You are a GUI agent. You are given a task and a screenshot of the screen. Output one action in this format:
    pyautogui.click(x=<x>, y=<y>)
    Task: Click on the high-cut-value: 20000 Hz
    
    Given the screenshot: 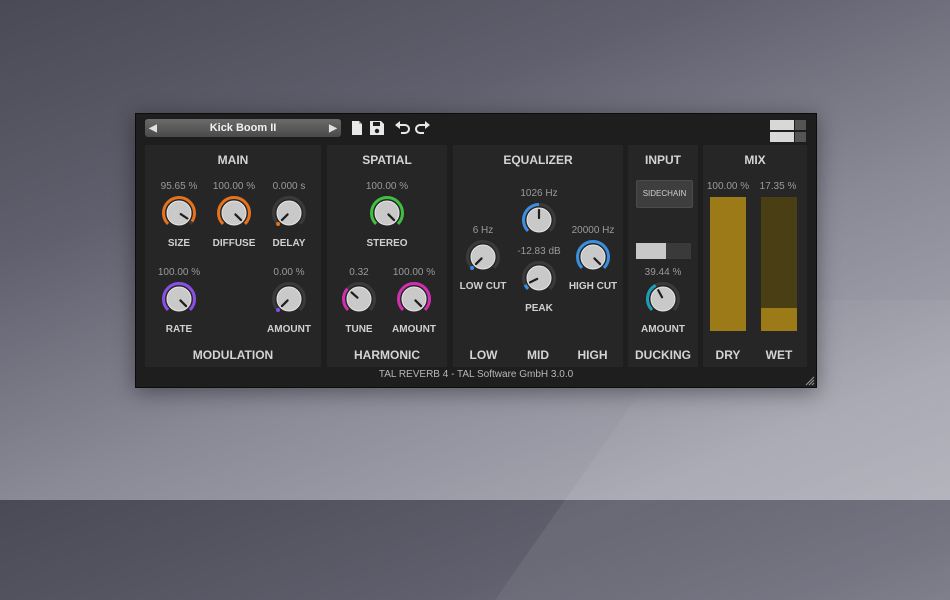 What is the action you would take?
    pyautogui.click(x=593, y=230)
    